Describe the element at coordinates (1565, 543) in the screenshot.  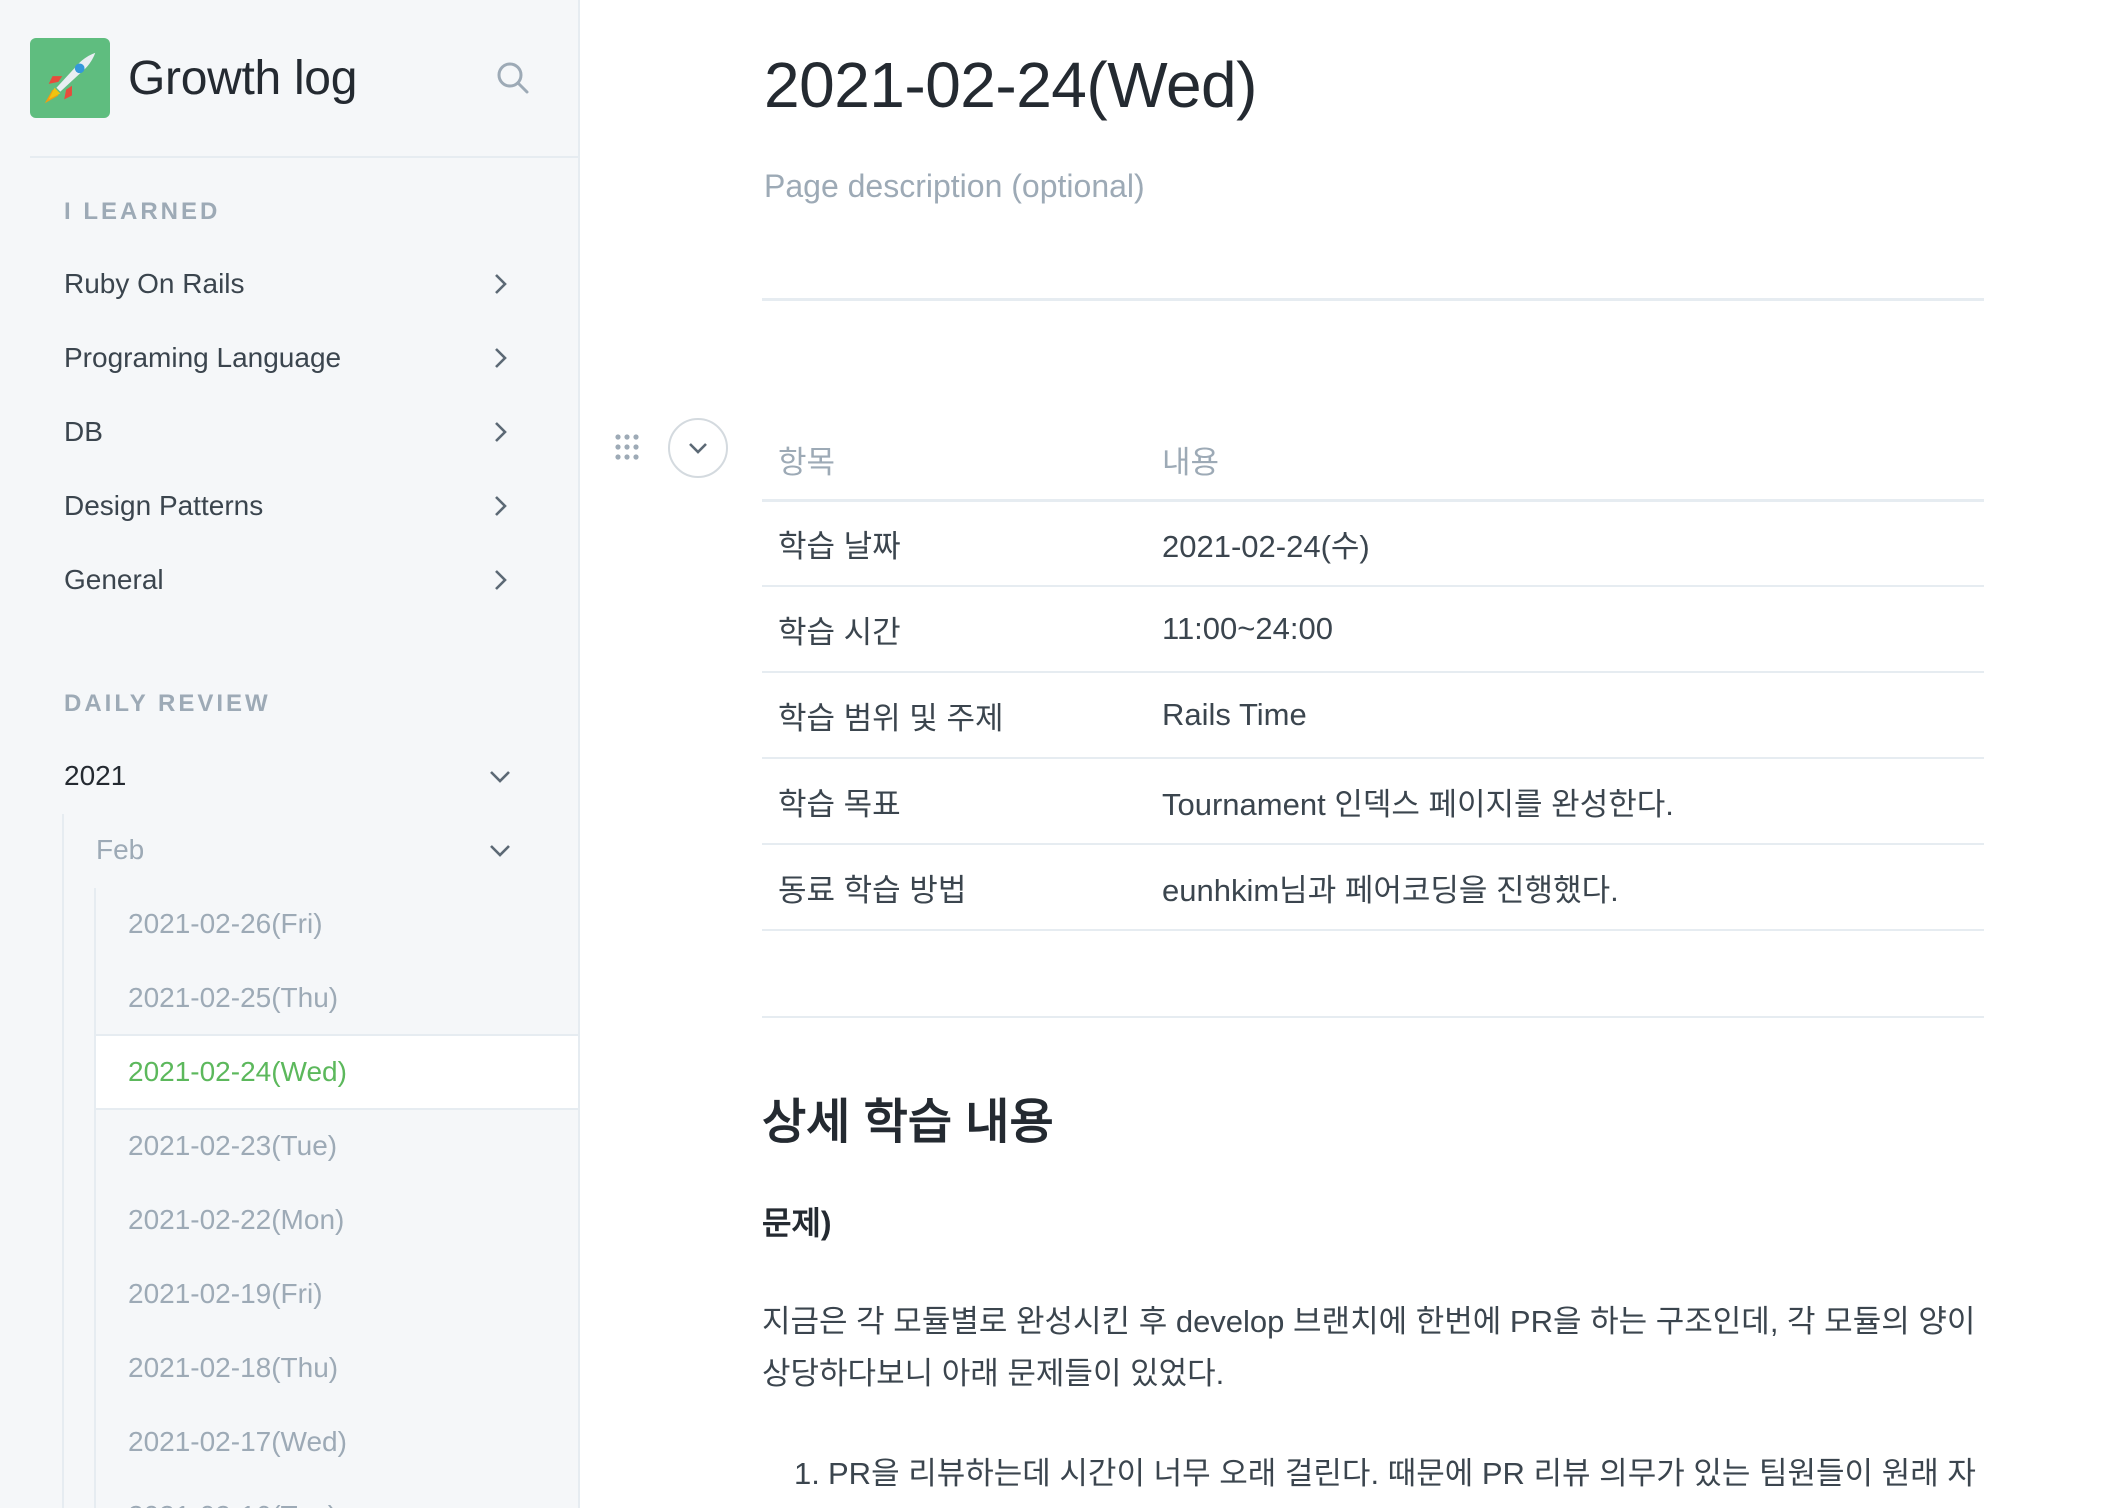
I see `table-cell: 2021-02-24(수)` at that location.